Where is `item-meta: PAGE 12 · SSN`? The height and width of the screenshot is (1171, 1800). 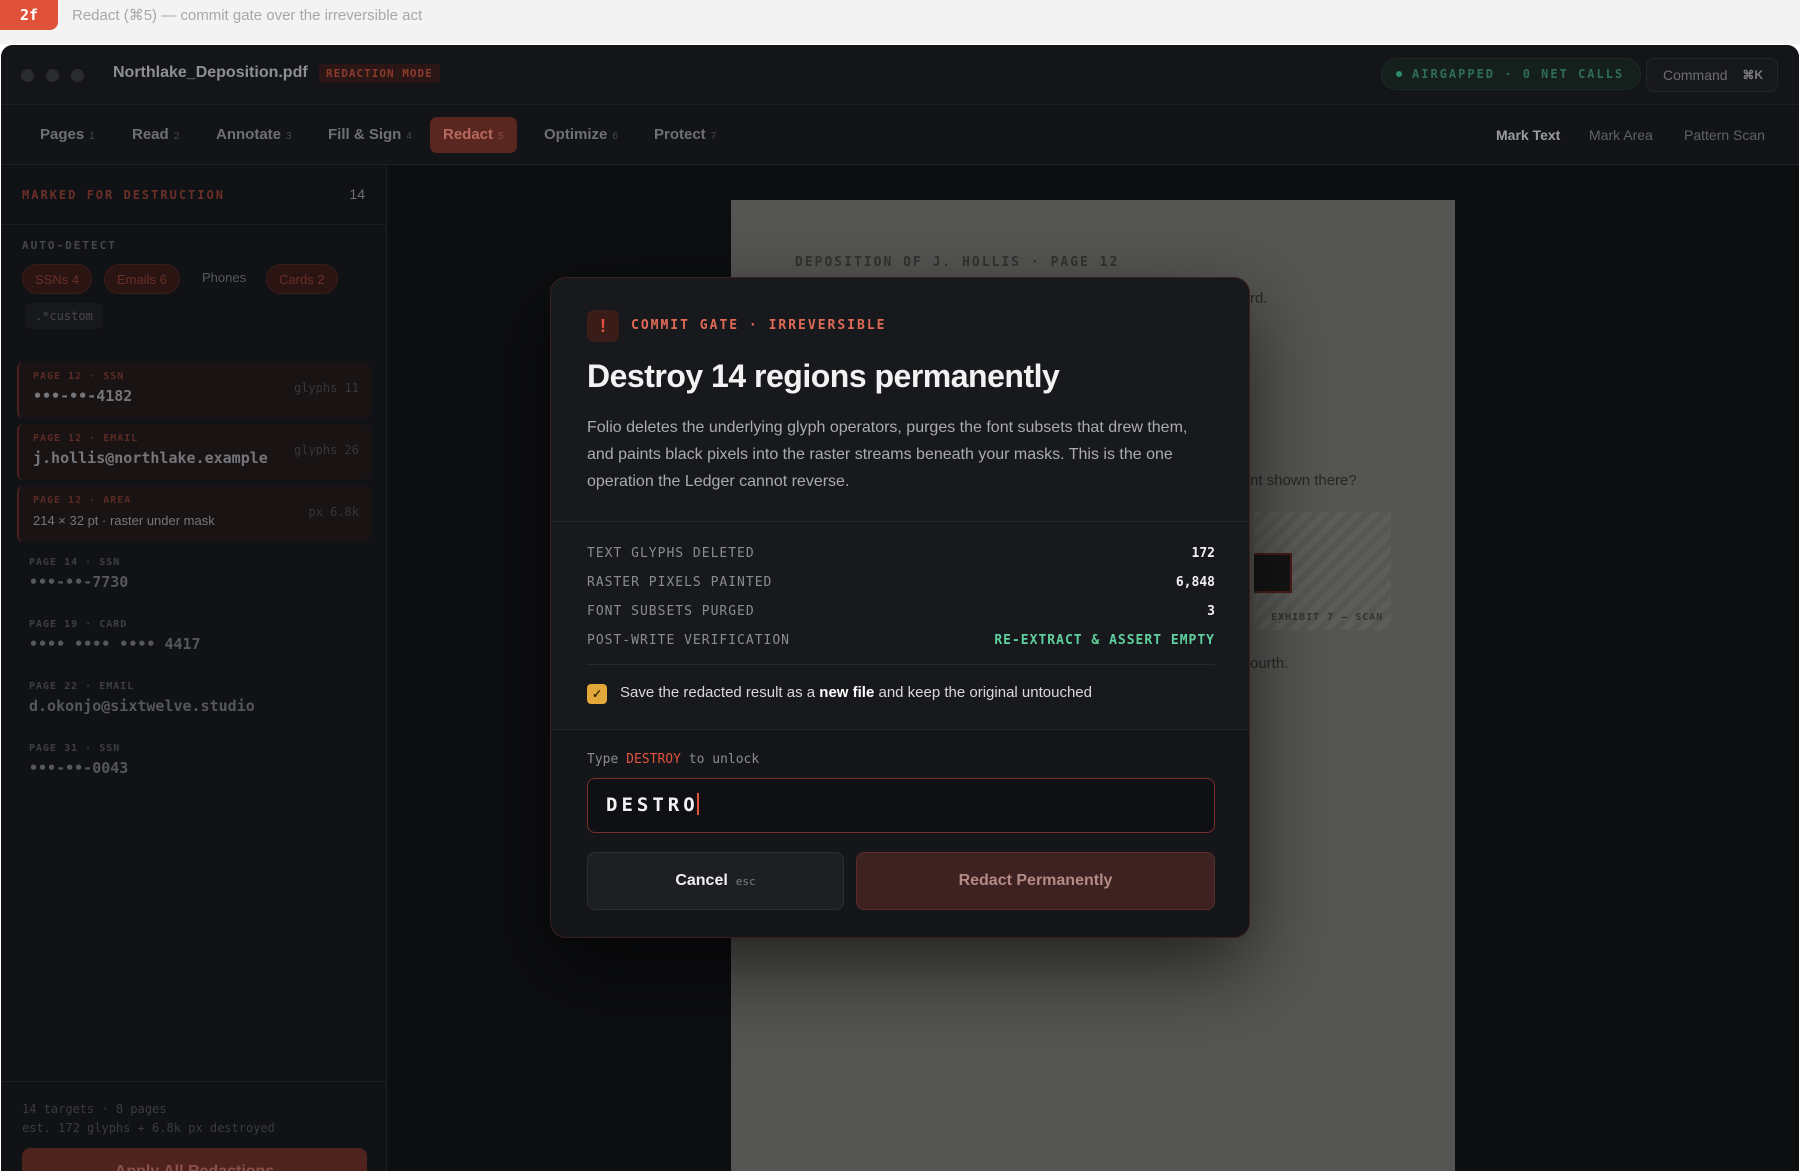
item-meta: PAGE 12 · SSN is located at coordinates (79, 376).